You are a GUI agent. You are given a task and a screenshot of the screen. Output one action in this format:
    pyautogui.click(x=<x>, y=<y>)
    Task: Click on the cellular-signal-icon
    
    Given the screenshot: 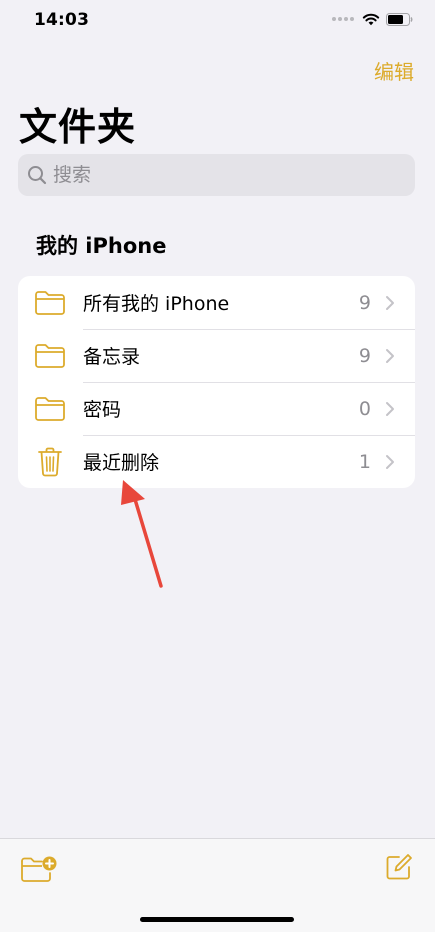 What is the action you would take?
    pyautogui.click(x=343, y=19)
    